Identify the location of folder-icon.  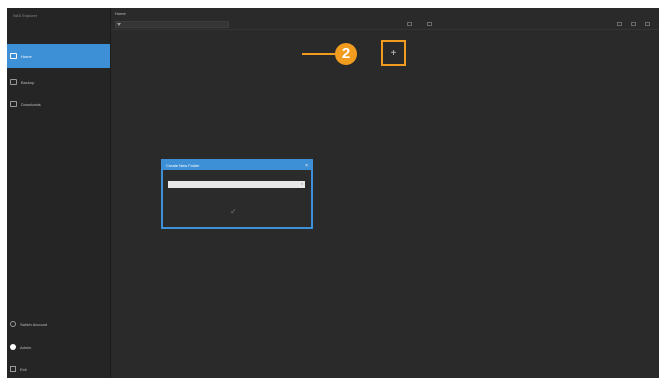
(13, 56).